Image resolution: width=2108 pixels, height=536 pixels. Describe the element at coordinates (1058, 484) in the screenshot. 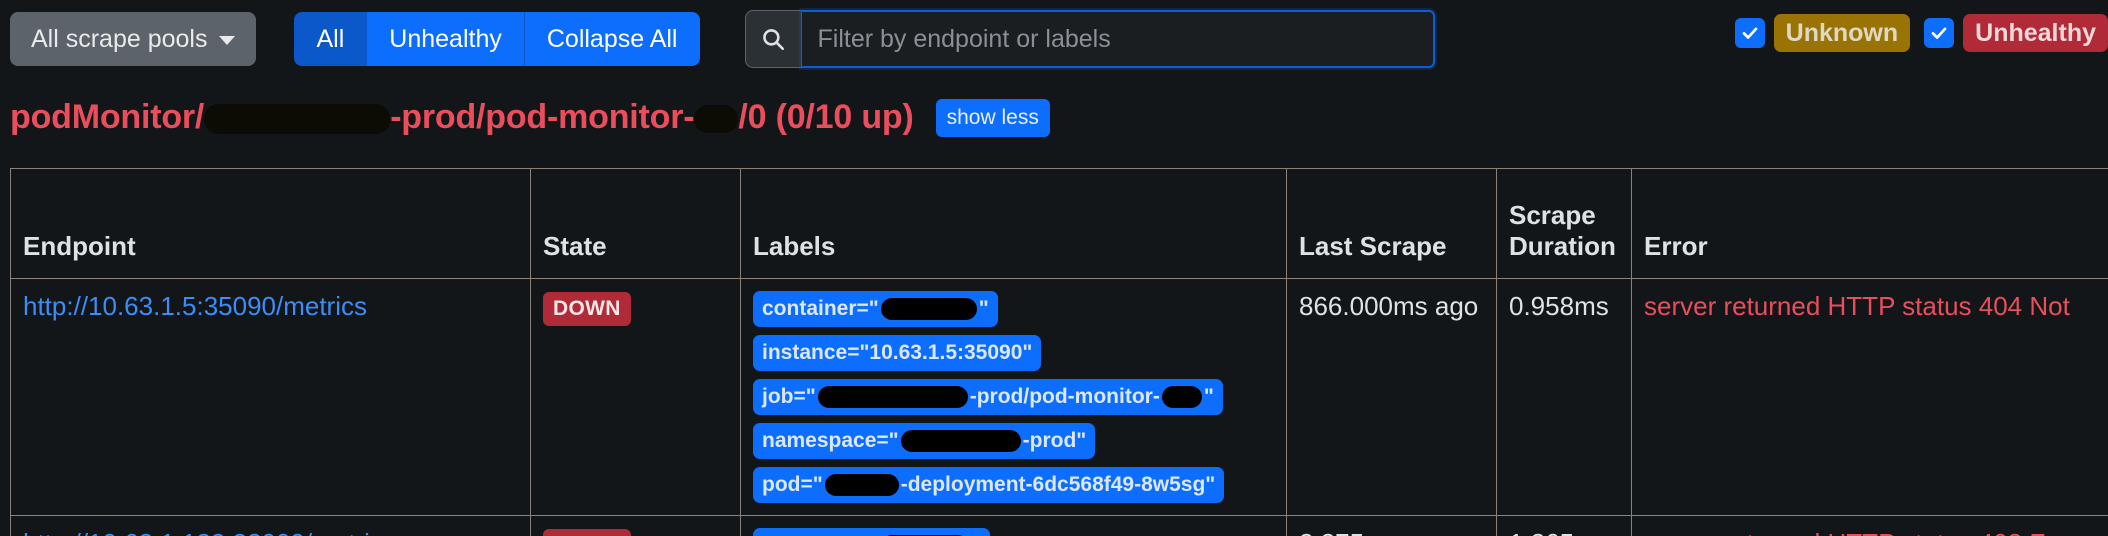

I see `label-chip-text: -deployment-6dc568f49-8w5sg"` at that location.